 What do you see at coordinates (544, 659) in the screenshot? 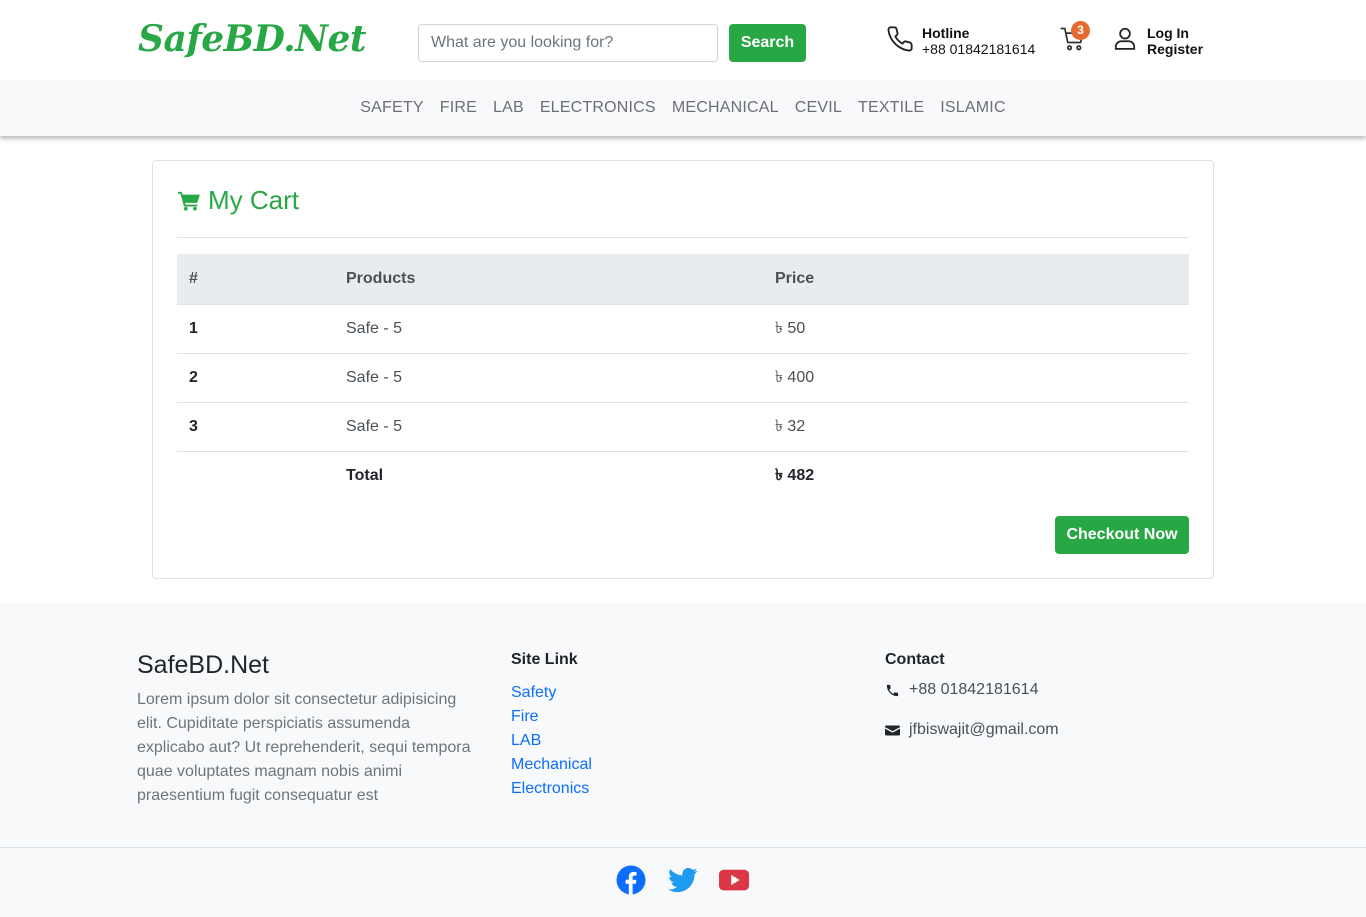
I see `site-link-heading: Site Link` at bounding box center [544, 659].